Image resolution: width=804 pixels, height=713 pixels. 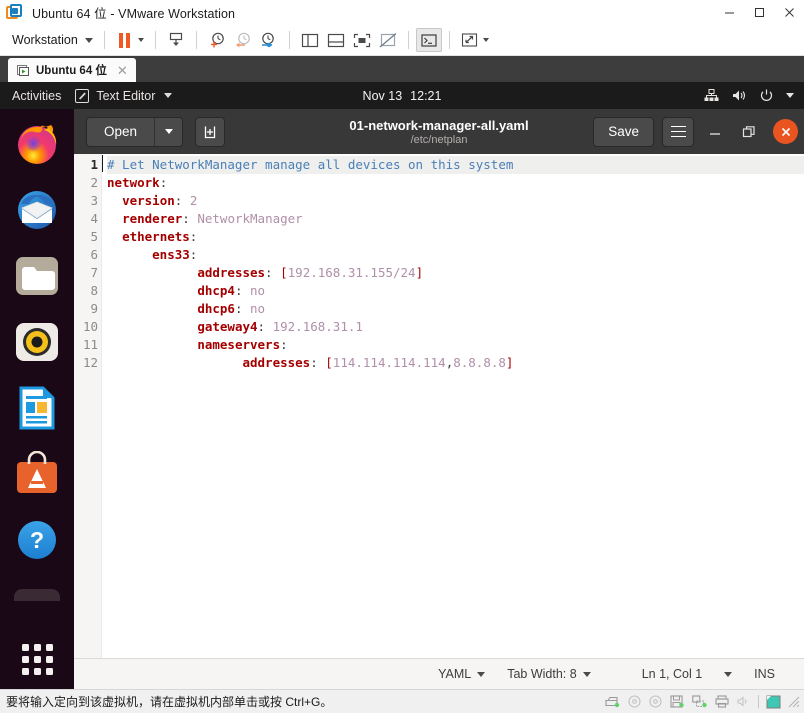 I want to click on cd-drive-icon, so click(x=635, y=701).